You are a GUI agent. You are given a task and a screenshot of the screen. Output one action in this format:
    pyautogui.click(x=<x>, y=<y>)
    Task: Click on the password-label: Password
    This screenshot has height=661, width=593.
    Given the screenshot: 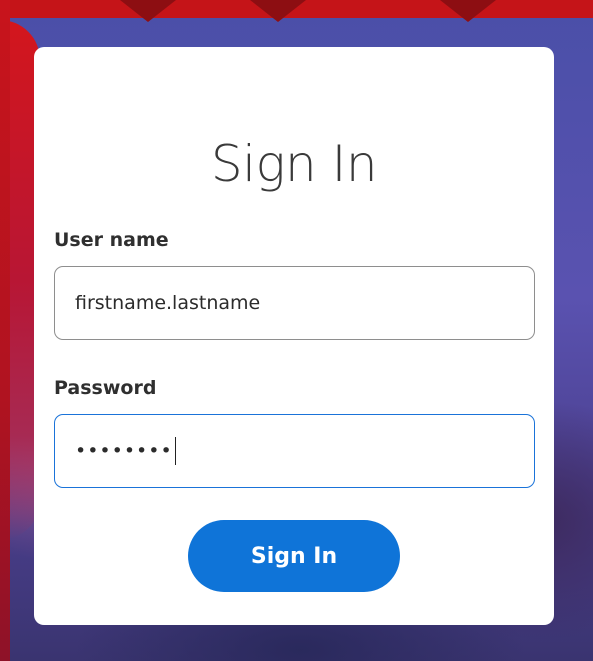 What is the action you would take?
    pyautogui.click(x=105, y=388)
    